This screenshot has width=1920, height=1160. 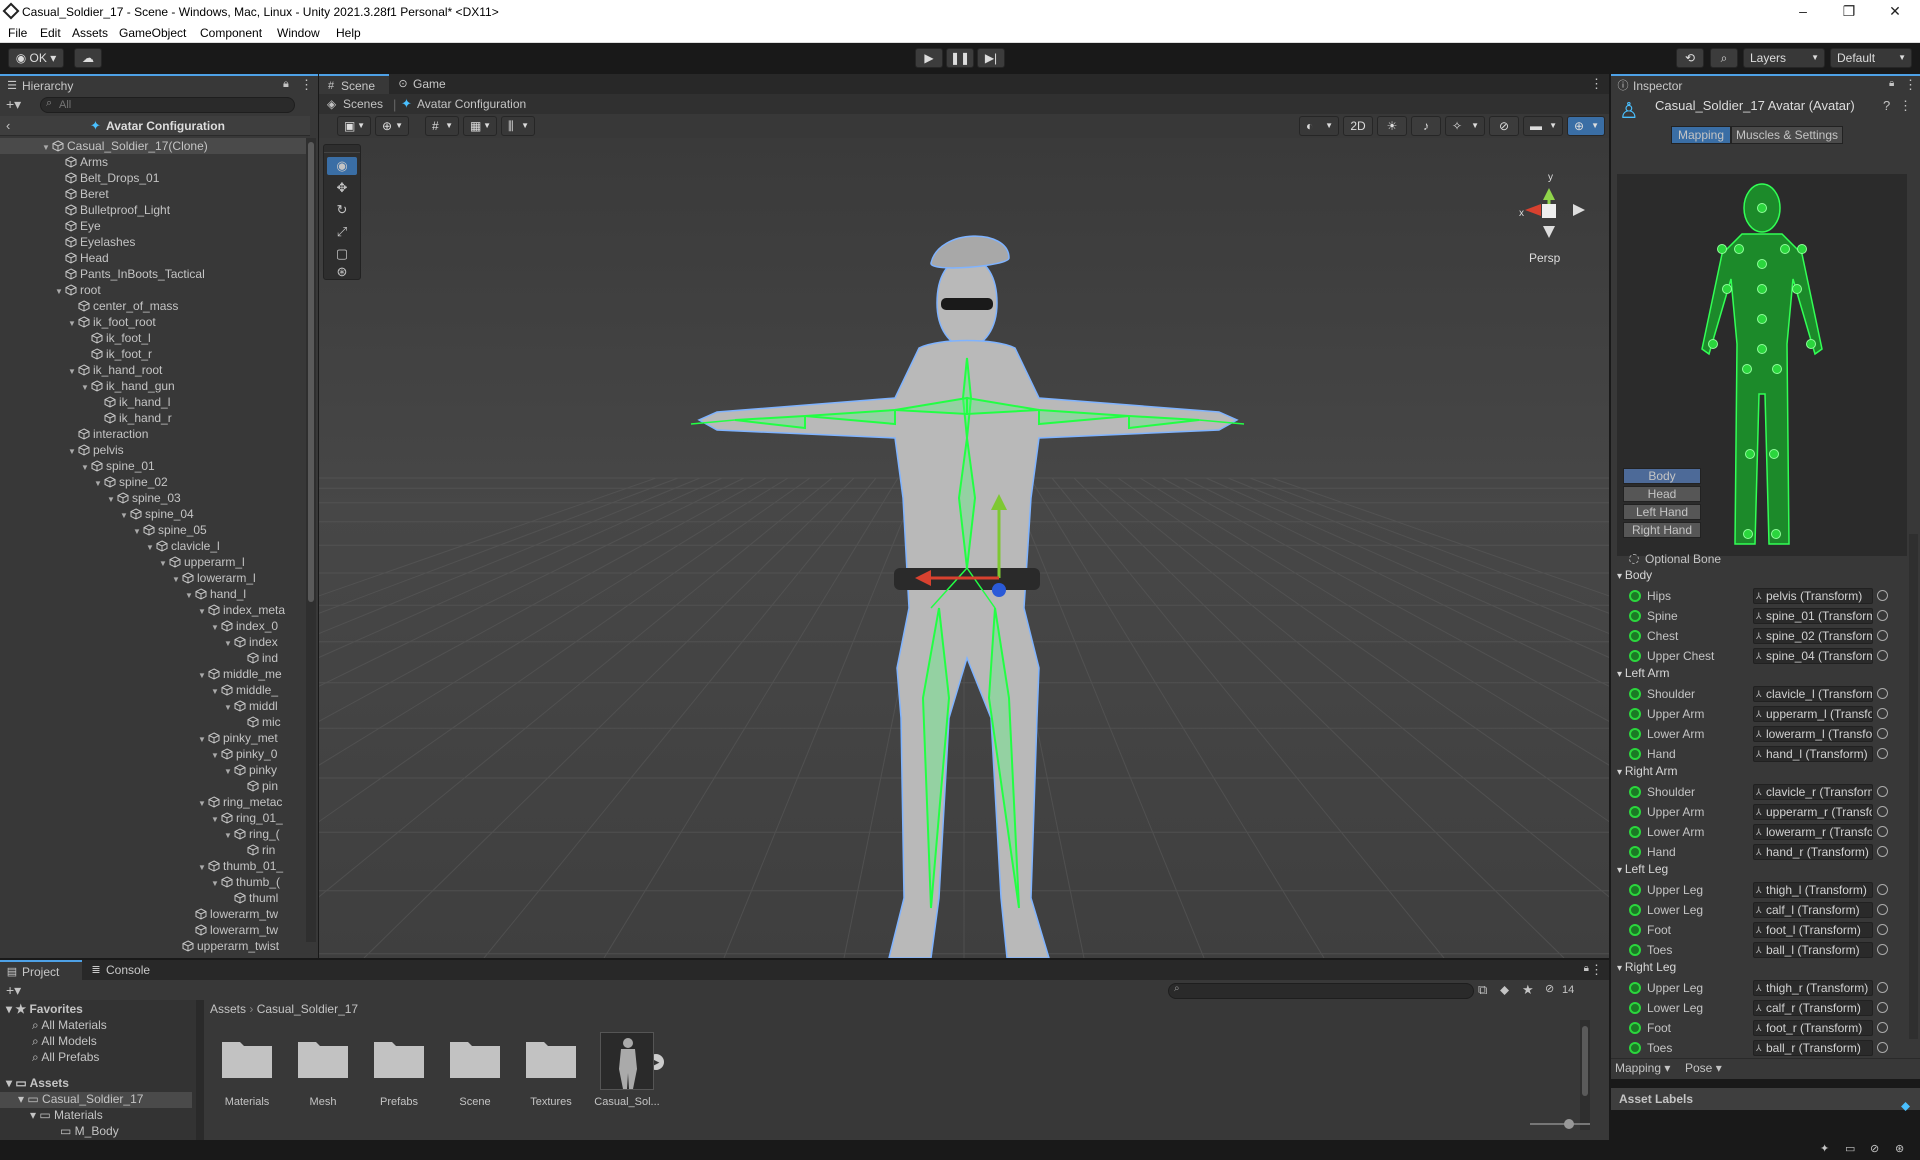 What do you see at coordinates (1813, 910) in the screenshot?
I see `bone-transform-field: calf_l (Transform)` at bounding box center [1813, 910].